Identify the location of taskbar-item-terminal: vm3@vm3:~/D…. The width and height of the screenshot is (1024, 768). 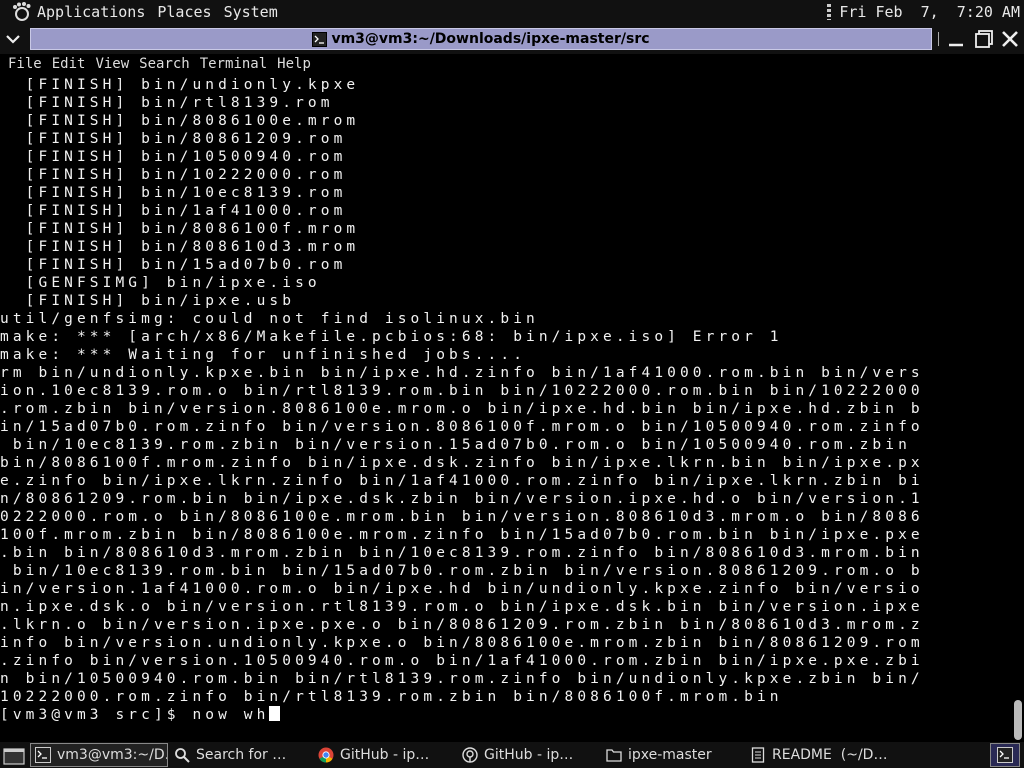
(99, 755).